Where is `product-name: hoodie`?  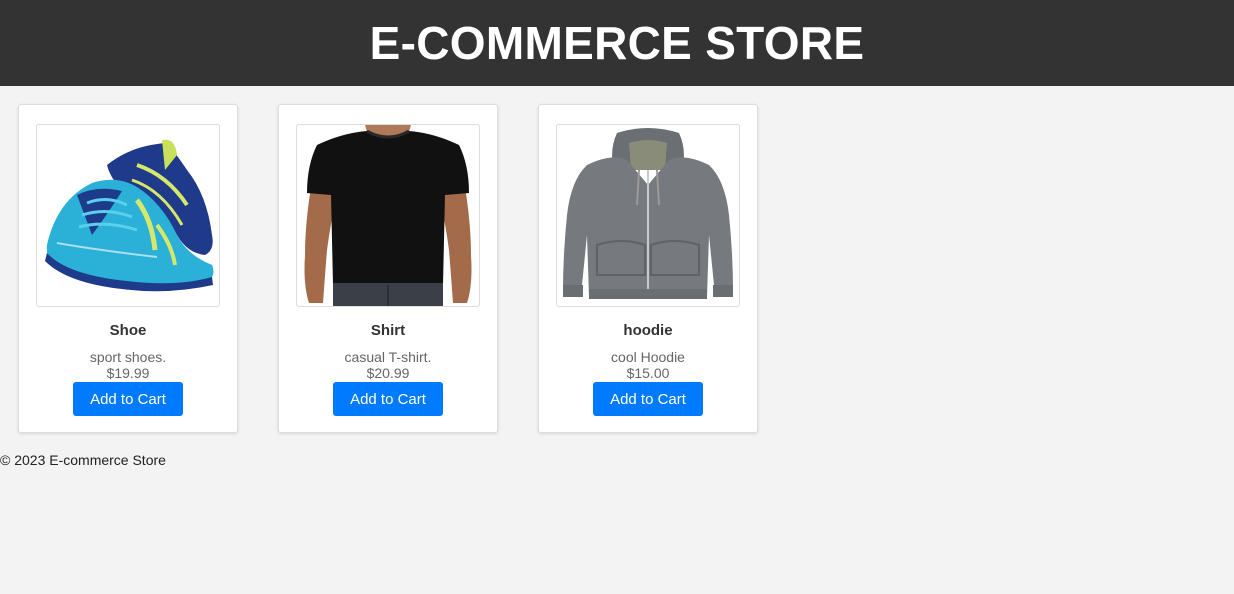 product-name: hoodie is located at coordinates (648, 330).